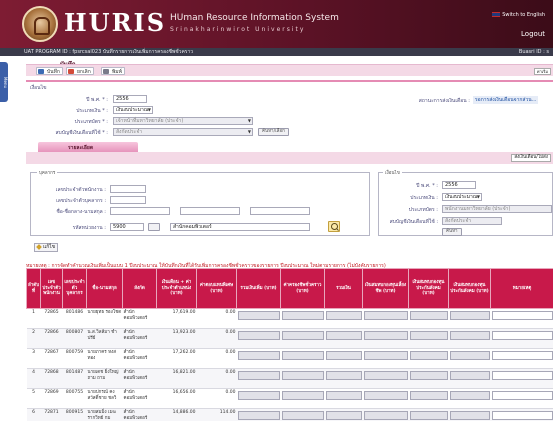 The image size is (553, 421). What do you see at coordinates (140, 211) in the screenshot?
I see `first-name-input` at bounding box center [140, 211].